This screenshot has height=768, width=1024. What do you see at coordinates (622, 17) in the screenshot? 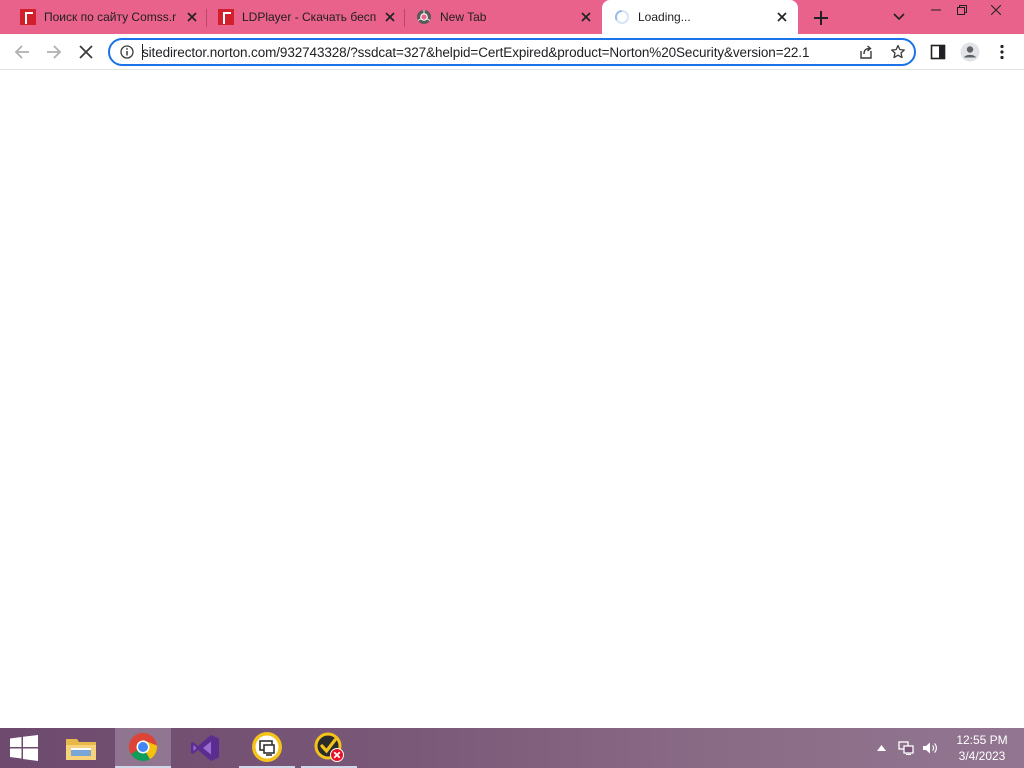
I see `loading-spinner-icon` at bounding box center [622, 17].